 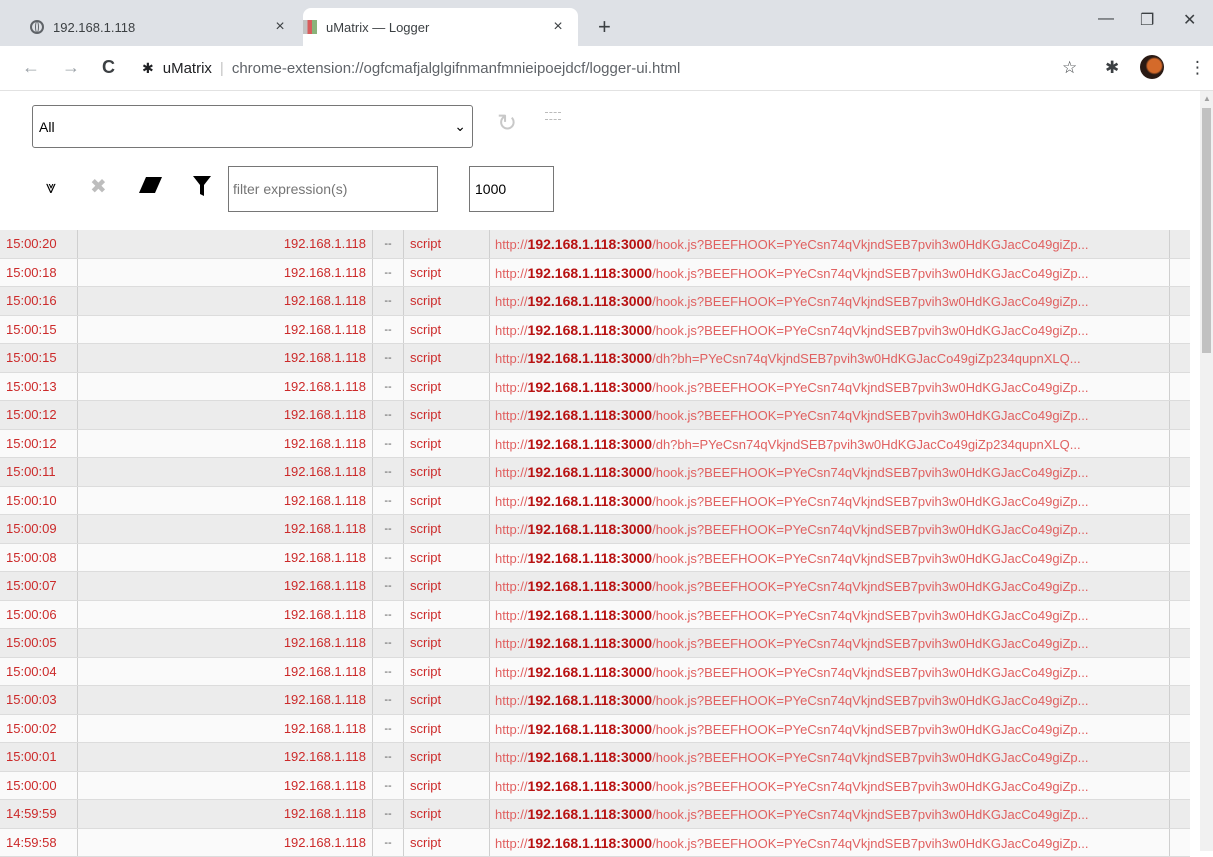 What do you see at coordinates (1206, 230) in the screenshot?
I see `scroll-thumb` at bounding box center [1206, 230].